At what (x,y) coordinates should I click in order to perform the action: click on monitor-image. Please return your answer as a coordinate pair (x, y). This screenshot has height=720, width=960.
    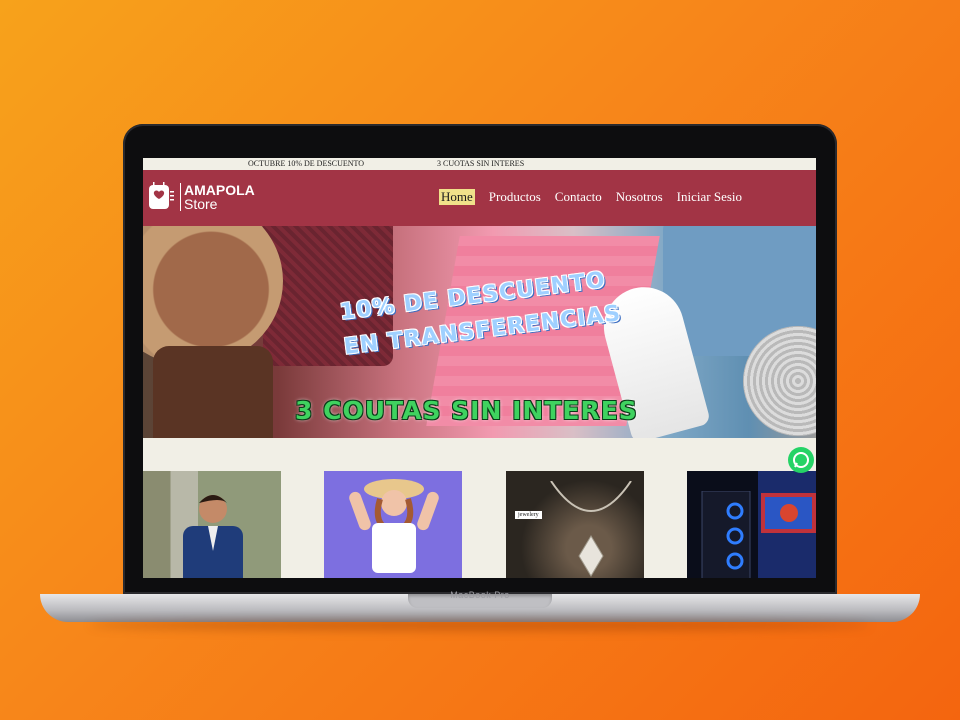
    Looking at the image, I should click on (788, 513).